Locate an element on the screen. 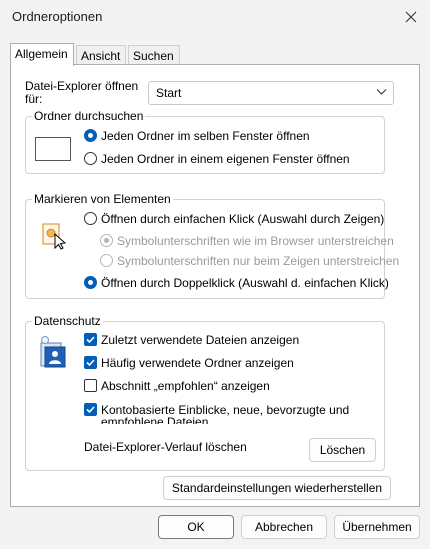  tab-allgemein: Allgemein is located at coordinates (42, 54).